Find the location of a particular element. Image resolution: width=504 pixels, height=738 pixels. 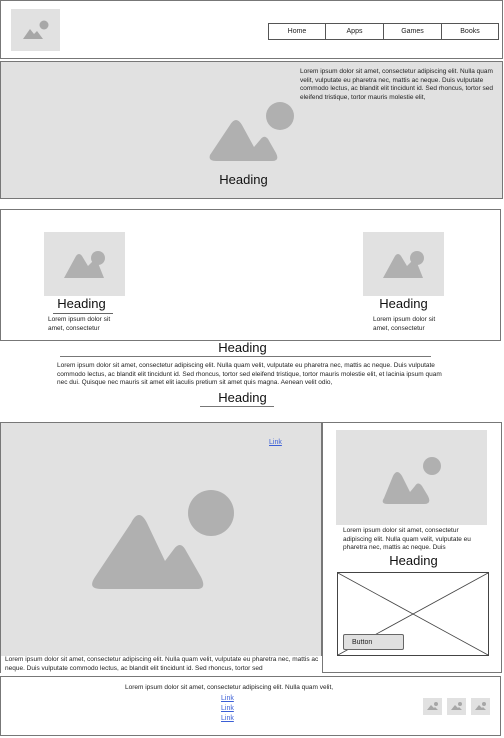

sidebar-placeholder-box: Button is located at coordinates (413, 614).